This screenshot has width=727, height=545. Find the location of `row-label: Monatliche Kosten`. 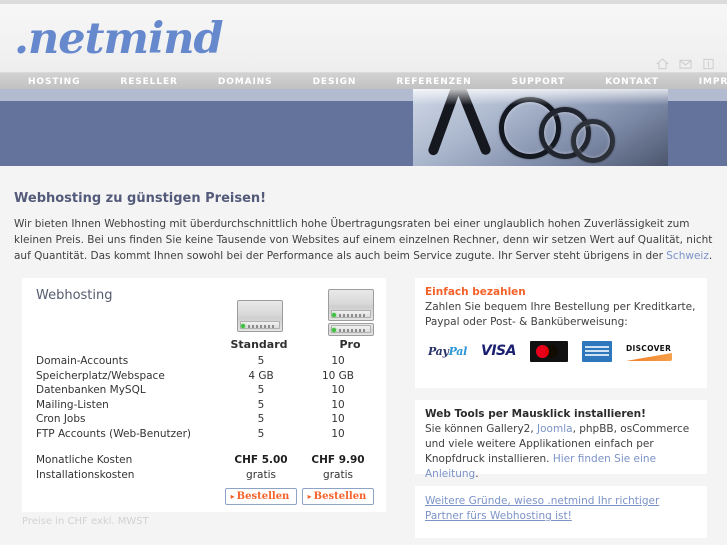

row-label: Monatliche Kosten is located at coordinates (84, 460).